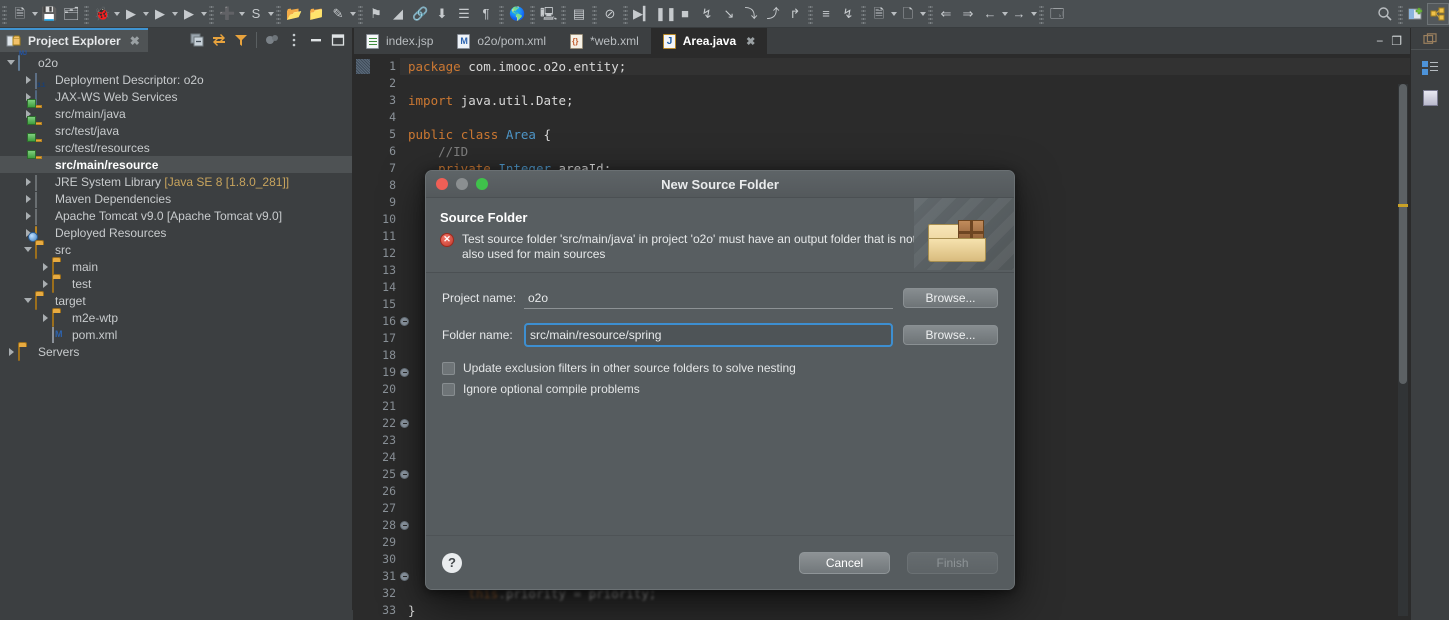 This screenshot has height=620, width=1449. I want to click on edit-icon: ✎, so click(338, 14).